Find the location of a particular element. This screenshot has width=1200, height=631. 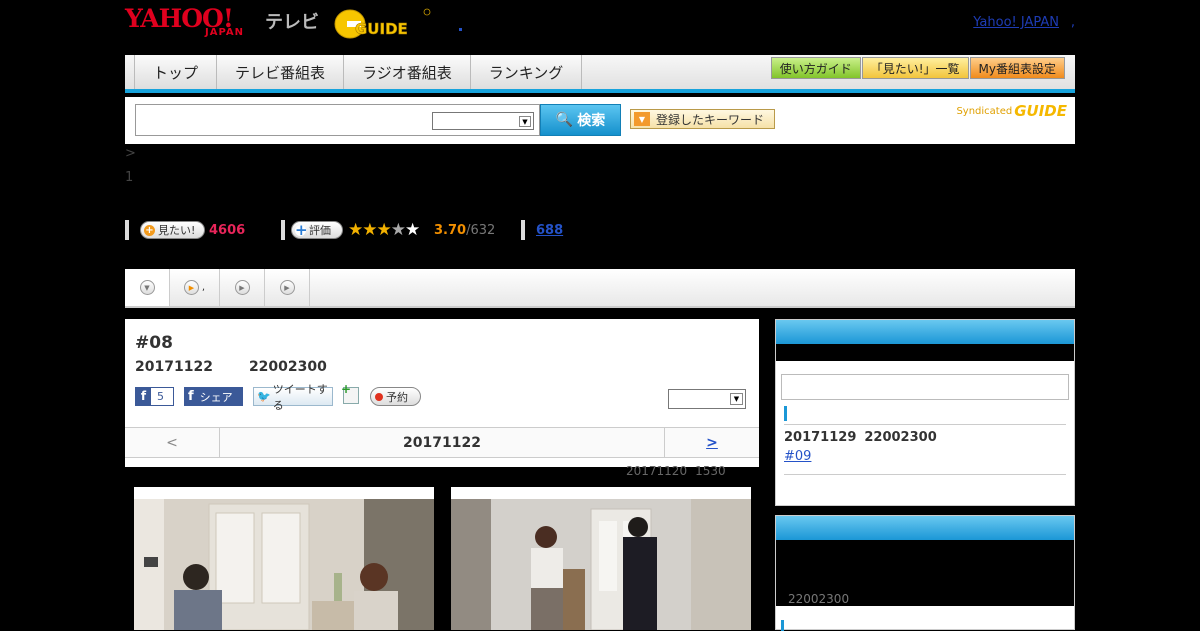

next-episode-title-link: #09 is located at coordinates (797, 456).